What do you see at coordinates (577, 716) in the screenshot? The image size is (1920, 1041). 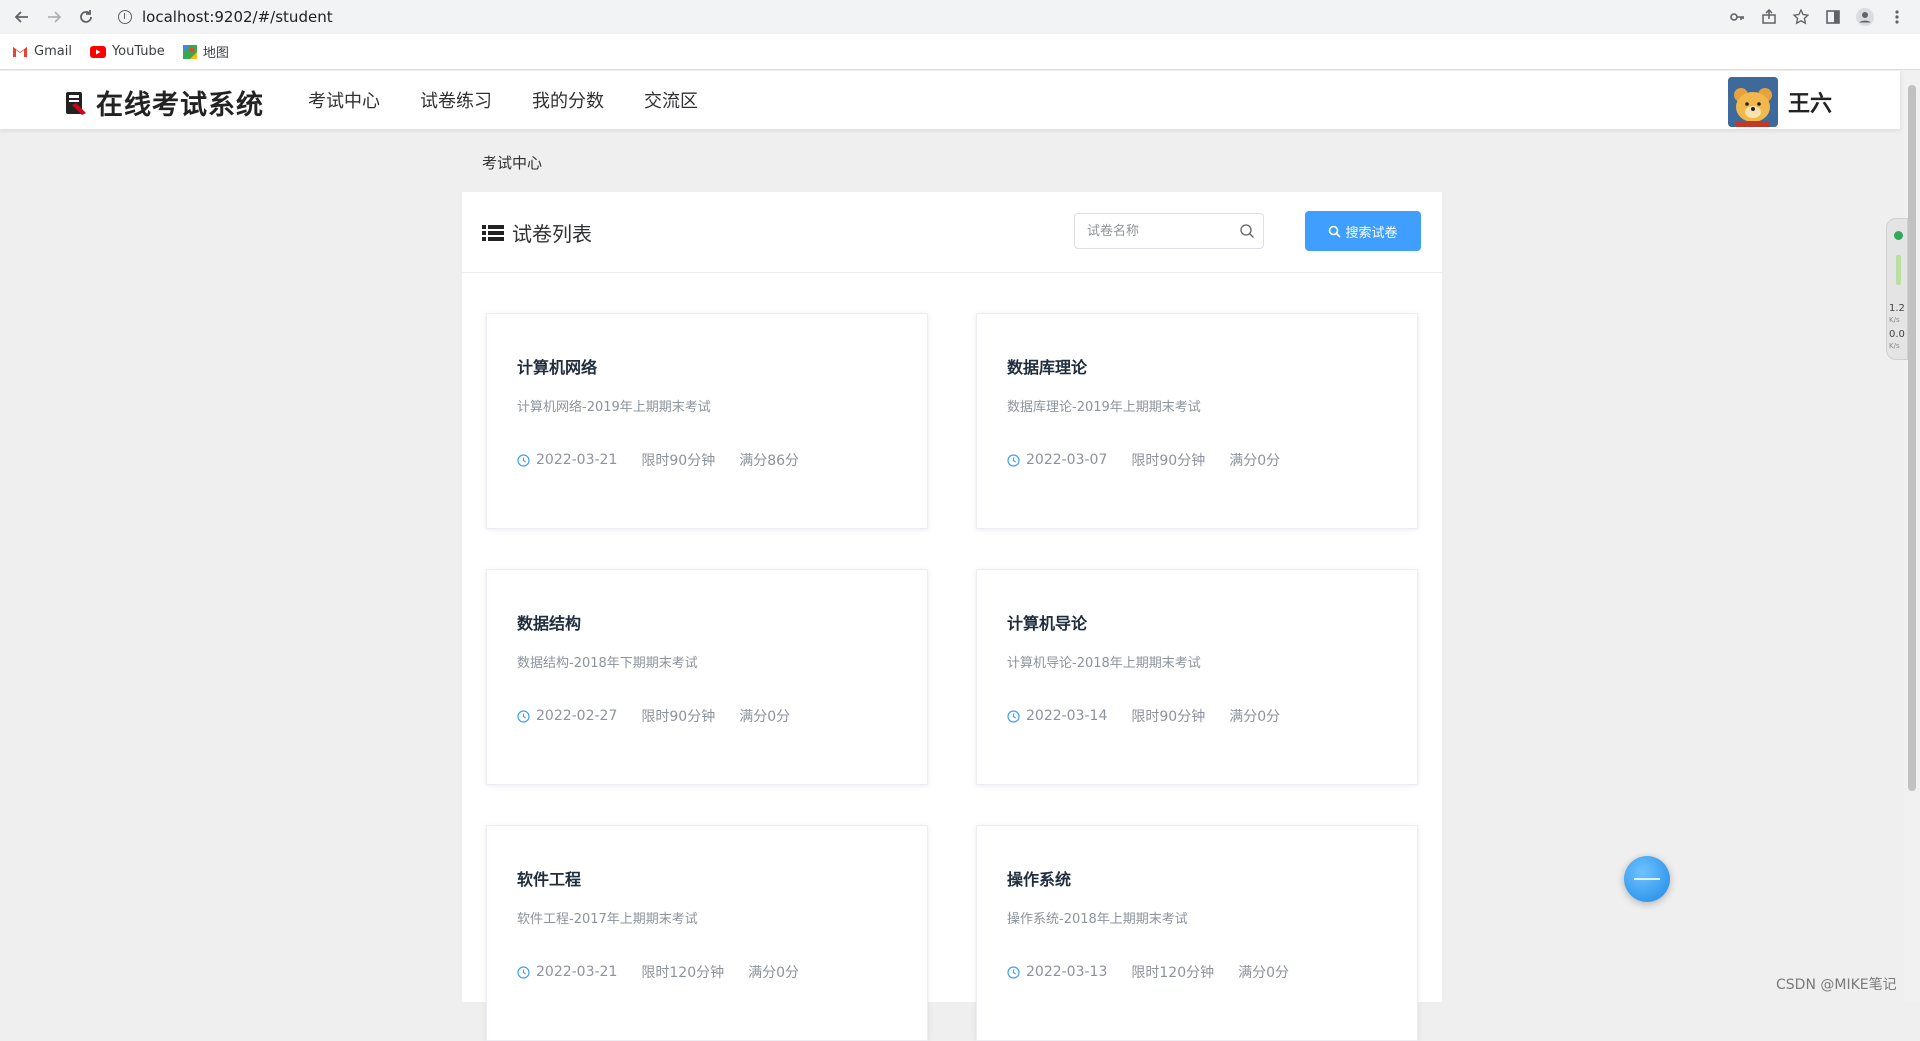 I see `paper-date: 2022-02-27` at bounding box center [577, 716].